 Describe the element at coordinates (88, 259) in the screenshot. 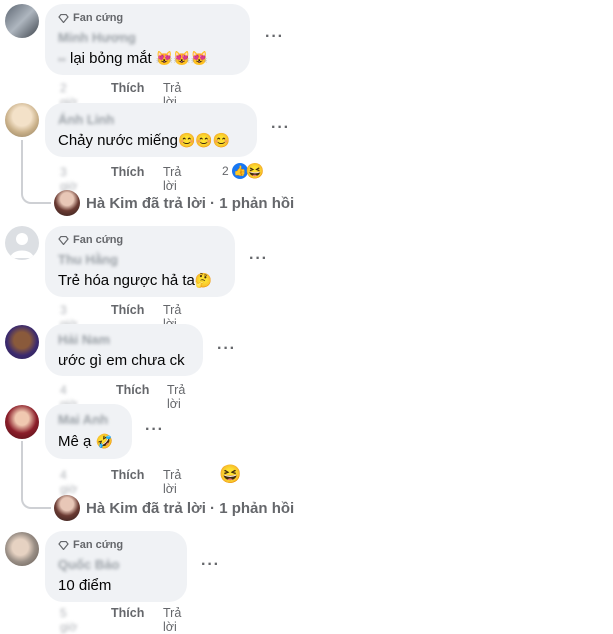

I see `commenter-name: Thu Hằng` at that location.